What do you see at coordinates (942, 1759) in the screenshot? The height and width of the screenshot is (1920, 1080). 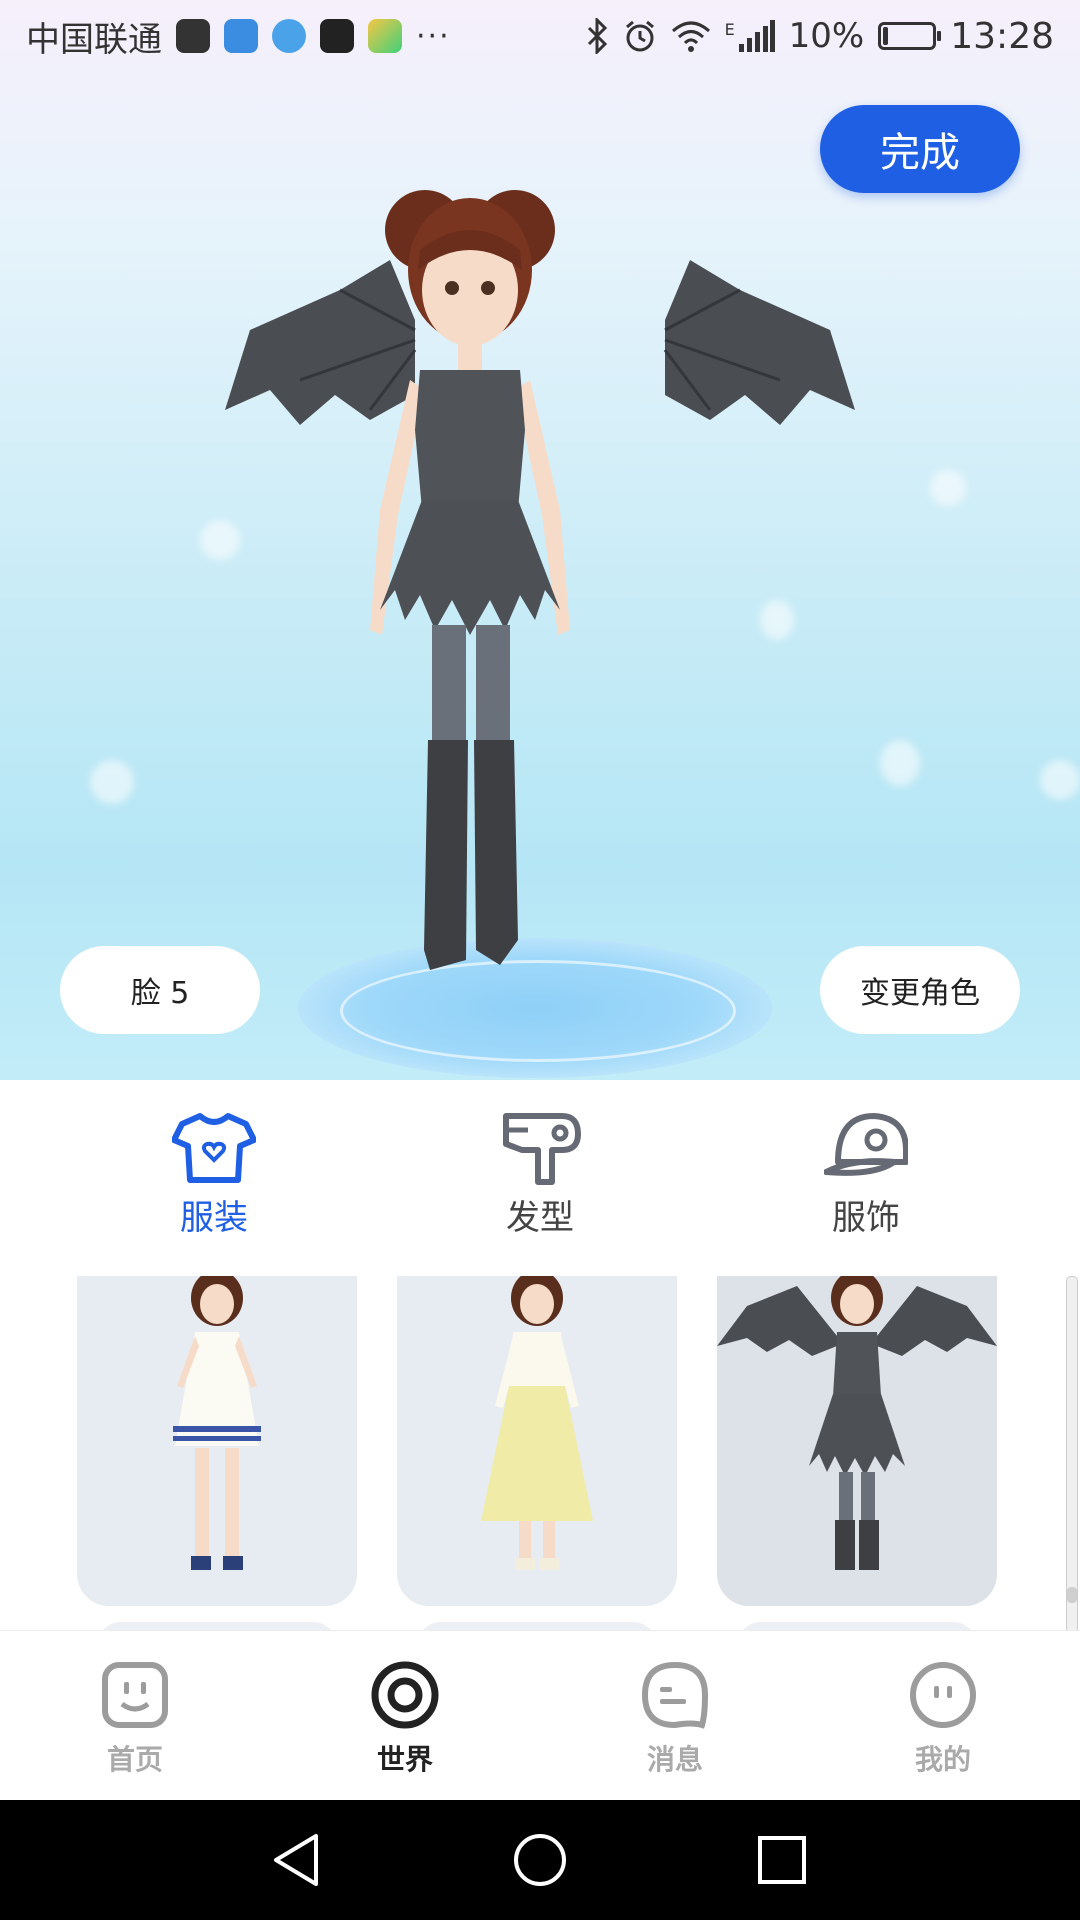 I see `nav-label: 我的` at bounding box center [942, 1759].